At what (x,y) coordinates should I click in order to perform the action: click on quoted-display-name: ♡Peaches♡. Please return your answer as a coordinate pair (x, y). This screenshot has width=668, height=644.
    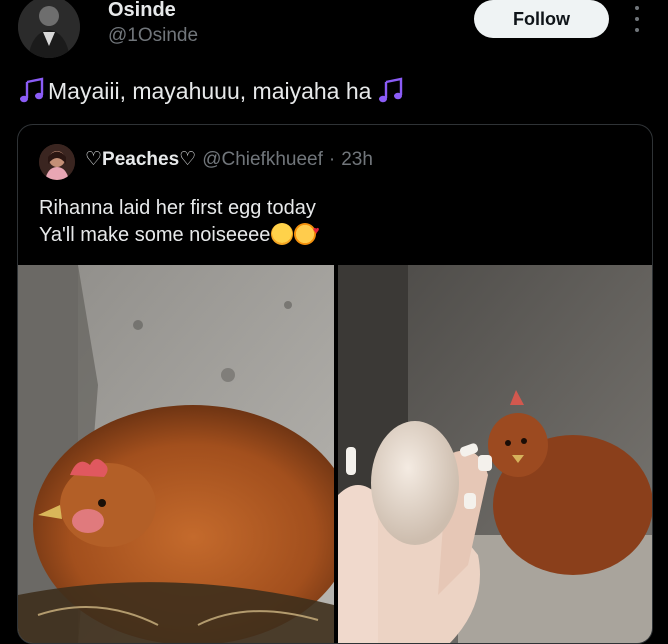
    Looking at the image, I should click on (140, 159).